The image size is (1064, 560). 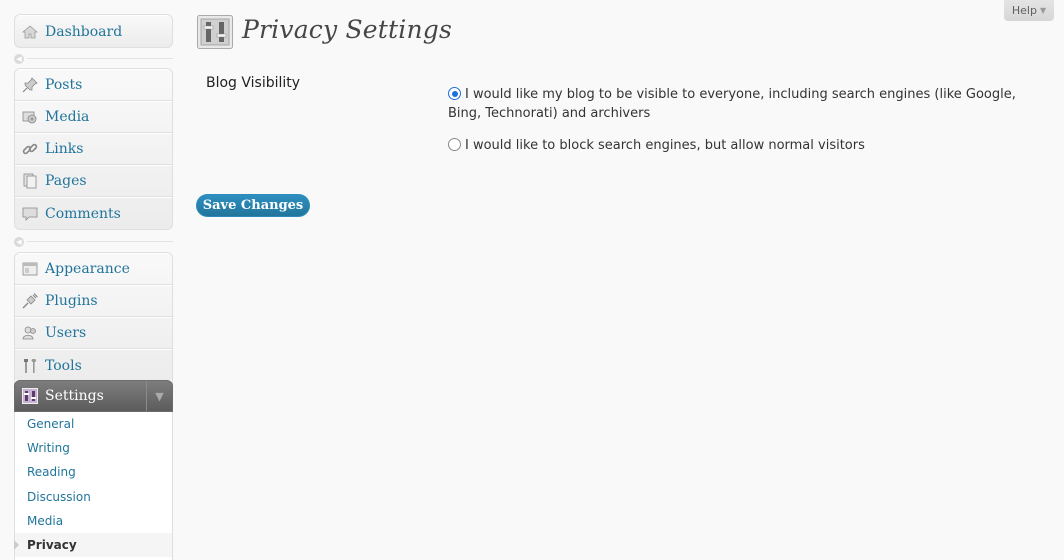 I want to click on menu-item-appearance: Appearance, so click(x=93, y=269).